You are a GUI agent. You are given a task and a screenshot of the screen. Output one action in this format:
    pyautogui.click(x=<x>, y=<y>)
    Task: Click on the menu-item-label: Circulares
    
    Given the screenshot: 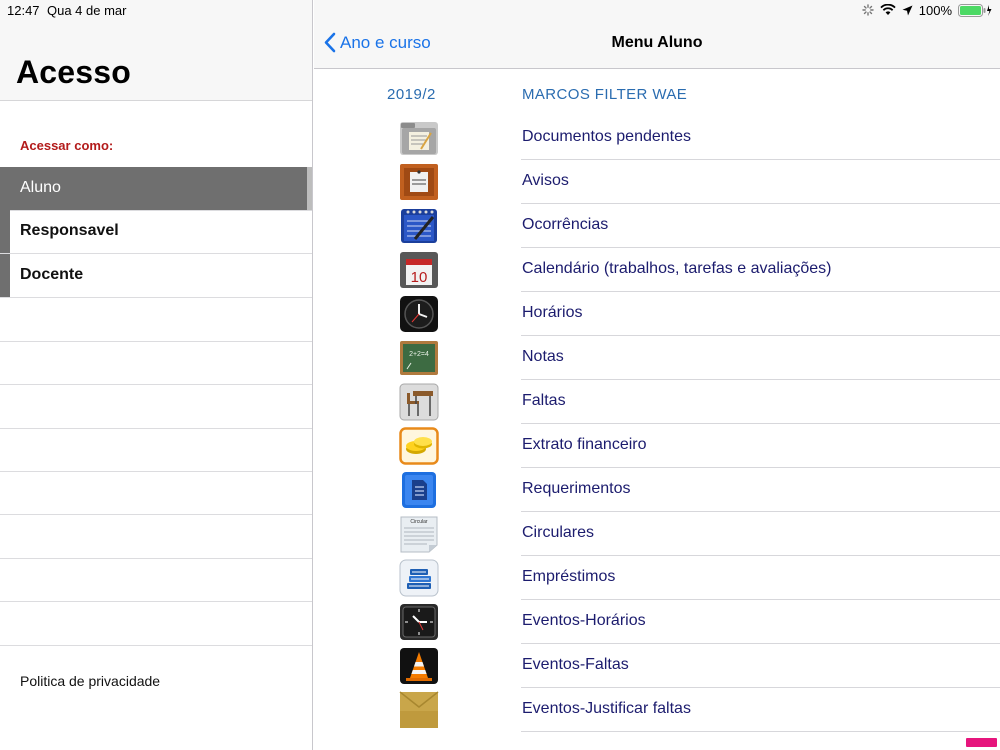 What is the action you would take?
    pyautogui.click(x=558, y=532)
    